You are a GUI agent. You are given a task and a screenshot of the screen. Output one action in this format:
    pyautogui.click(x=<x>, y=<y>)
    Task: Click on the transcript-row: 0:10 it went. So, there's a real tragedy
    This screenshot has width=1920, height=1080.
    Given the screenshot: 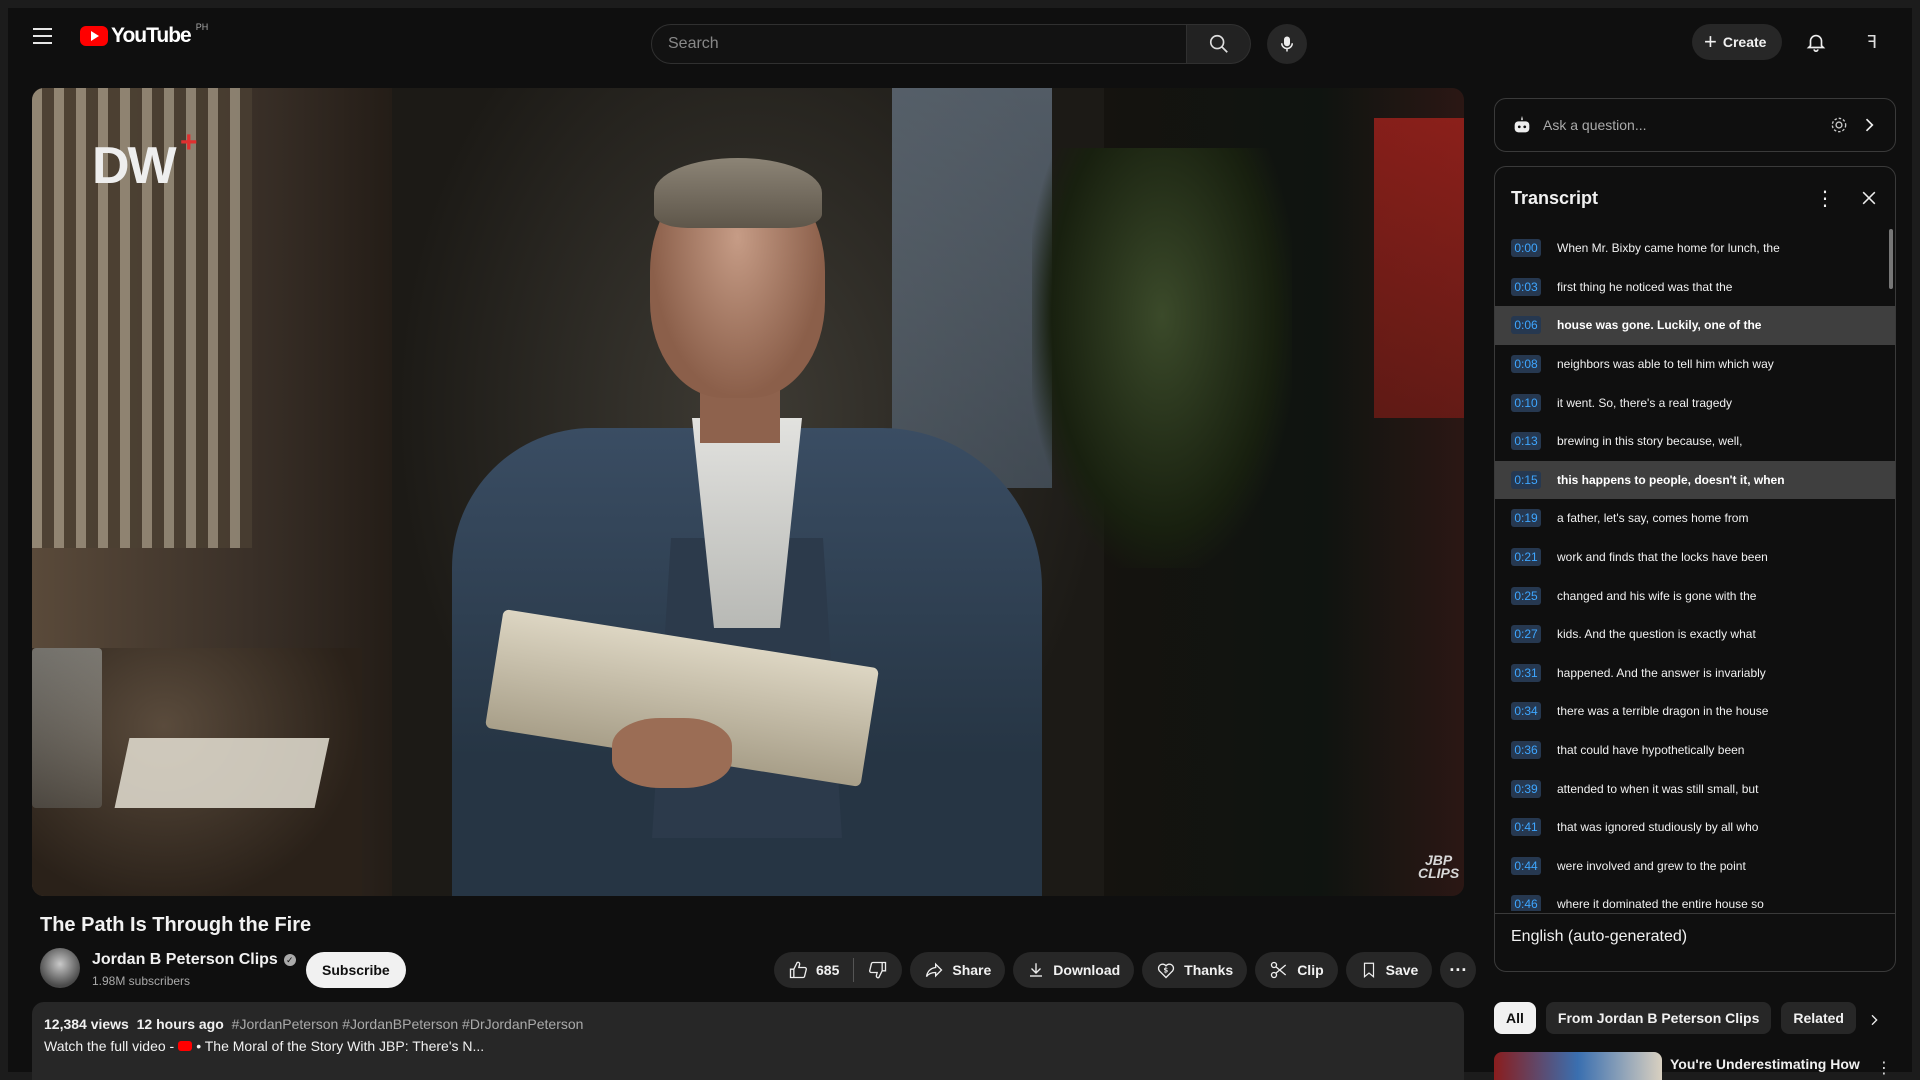 What is the action you would take?
    pyautogui.click(x=1695, y=402)
    